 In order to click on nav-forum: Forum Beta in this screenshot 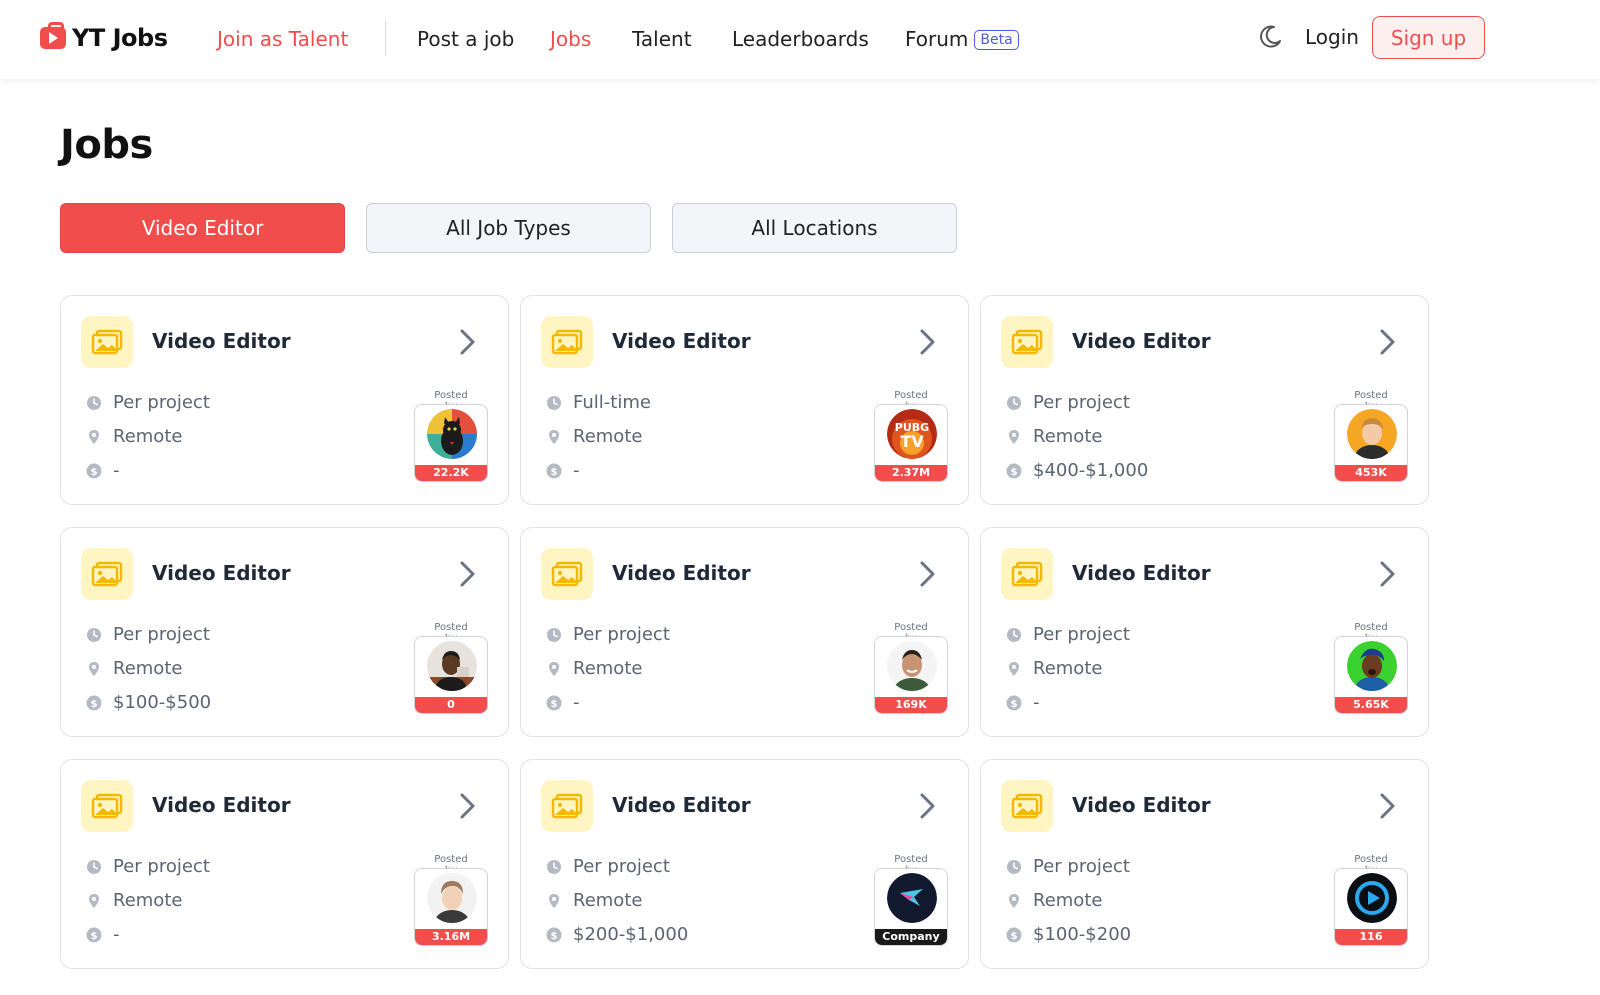, I will do `click(962, 39)`.